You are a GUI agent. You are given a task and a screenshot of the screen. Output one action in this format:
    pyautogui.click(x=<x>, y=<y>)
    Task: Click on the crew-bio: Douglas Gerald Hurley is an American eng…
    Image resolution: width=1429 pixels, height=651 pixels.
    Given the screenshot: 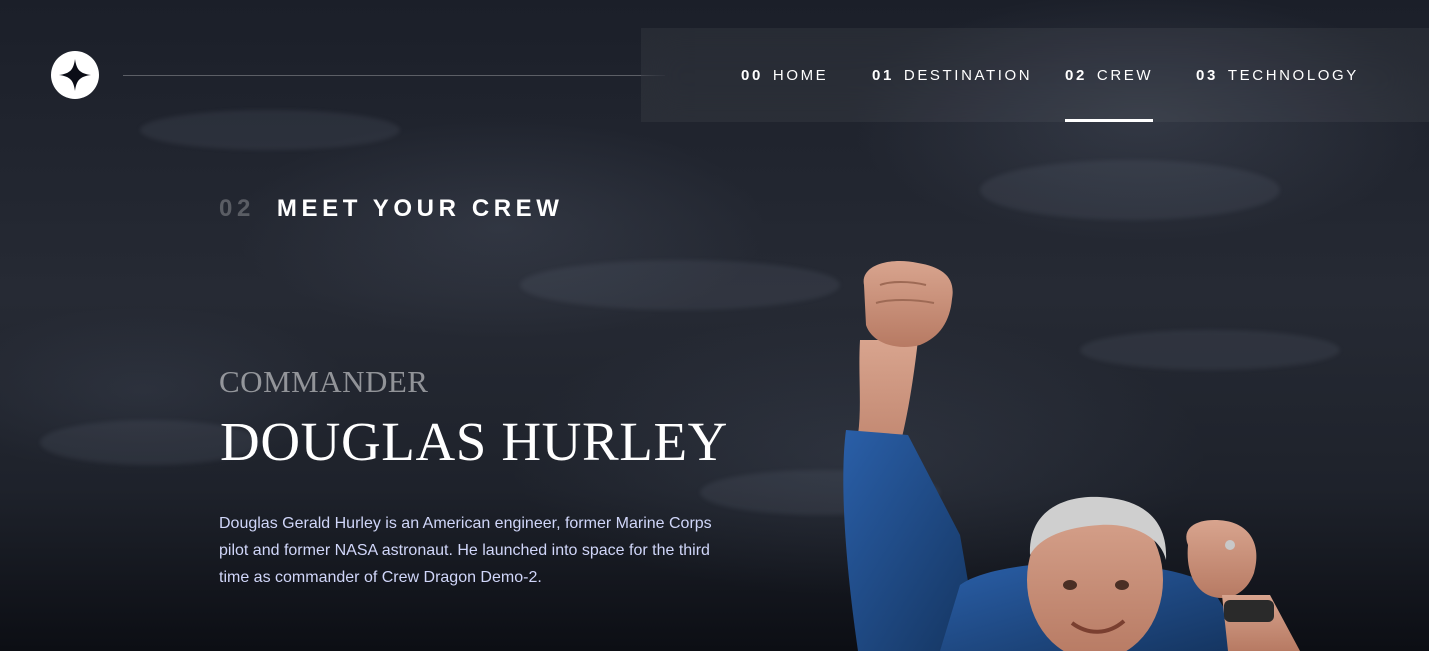 What is the action you would take?
    pyautogui.click(x=465, y=550)
    